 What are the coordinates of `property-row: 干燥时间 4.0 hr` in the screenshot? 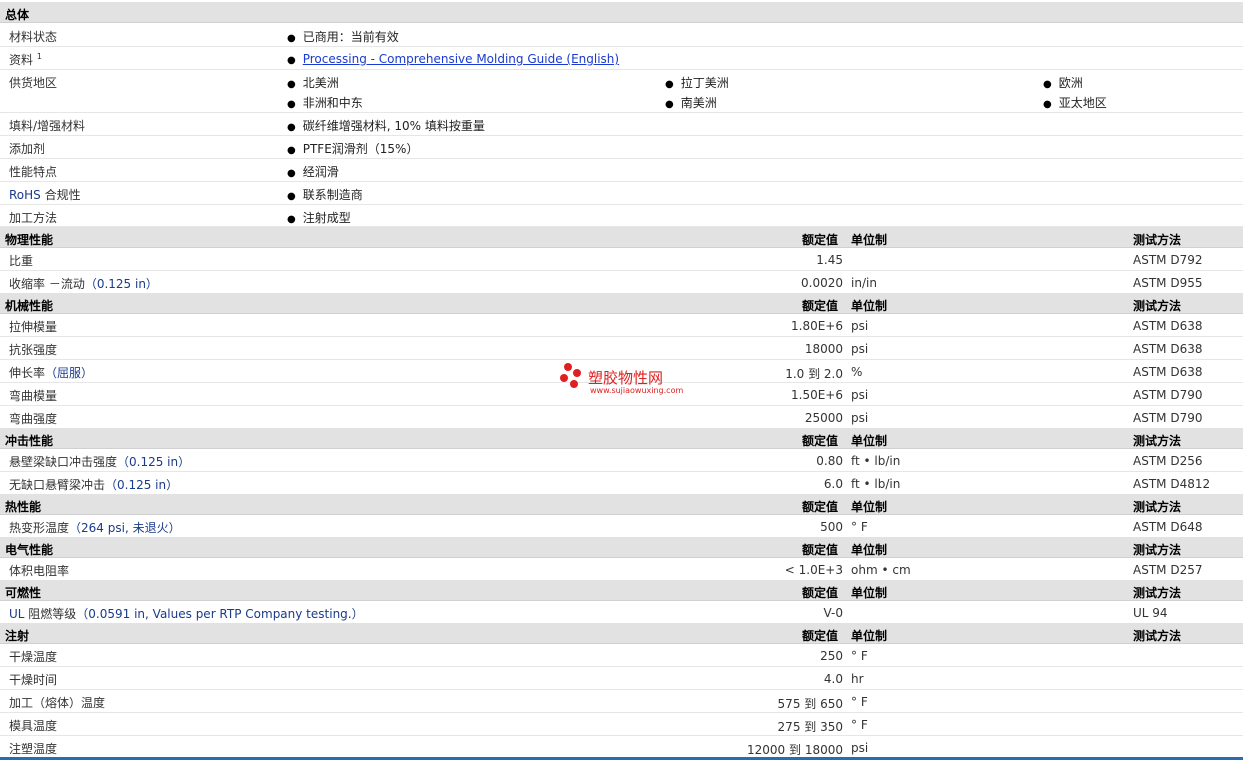 It's located at (621, 678).